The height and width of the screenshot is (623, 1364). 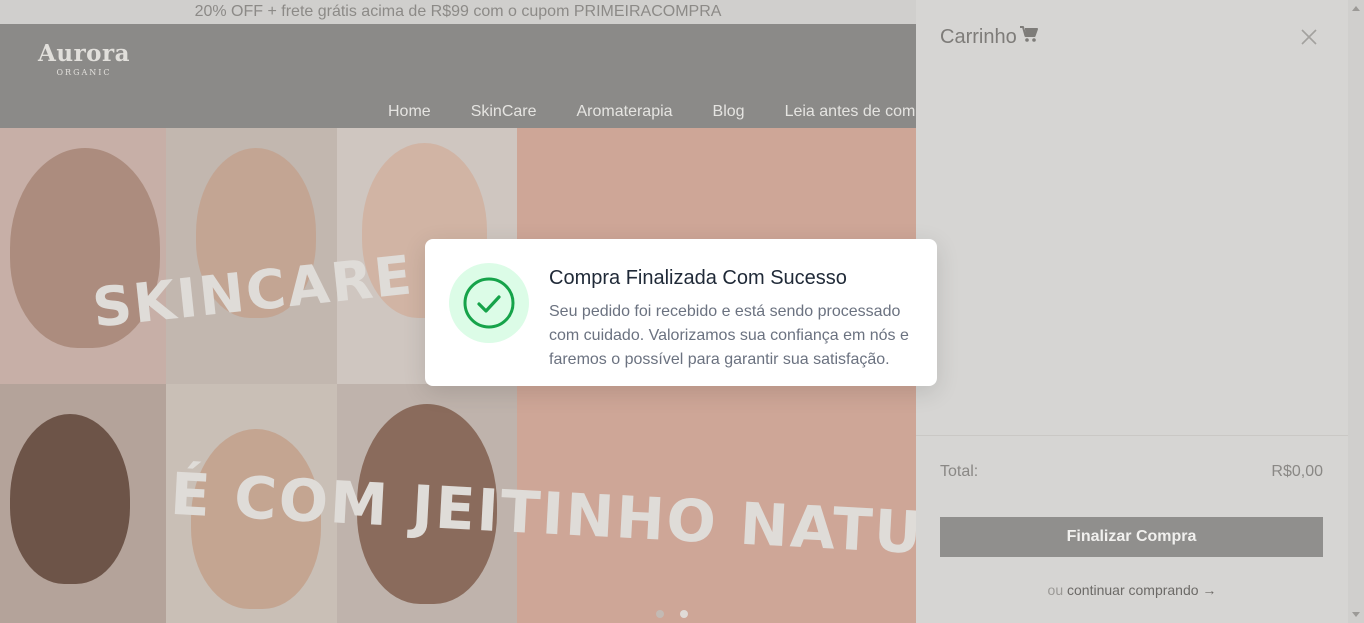 What do you see at coordinates (1131, 472) in the screenshot?
I see `cart-total-row: Total: R$0,00` at bounding box center [1131, 472].